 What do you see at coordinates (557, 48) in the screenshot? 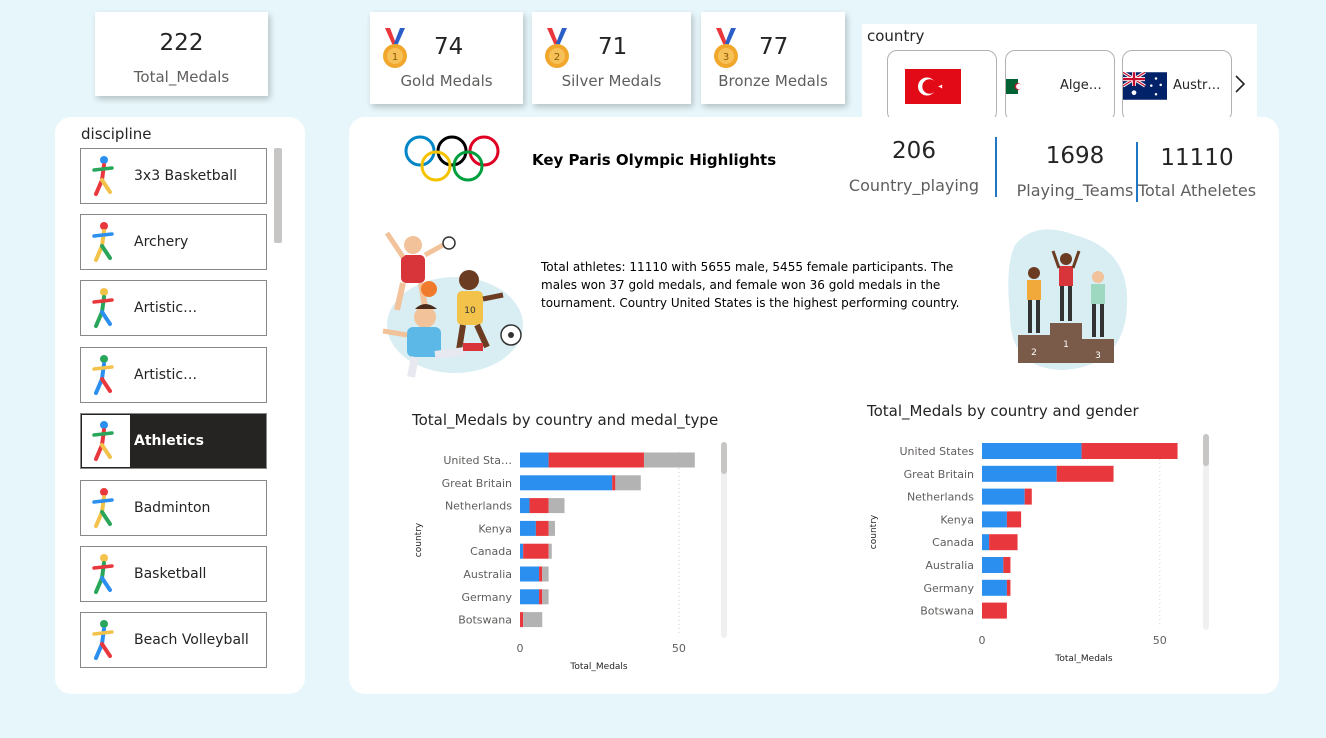
I see `silver-medal-icon: 2` at bounding box center [557, 48].